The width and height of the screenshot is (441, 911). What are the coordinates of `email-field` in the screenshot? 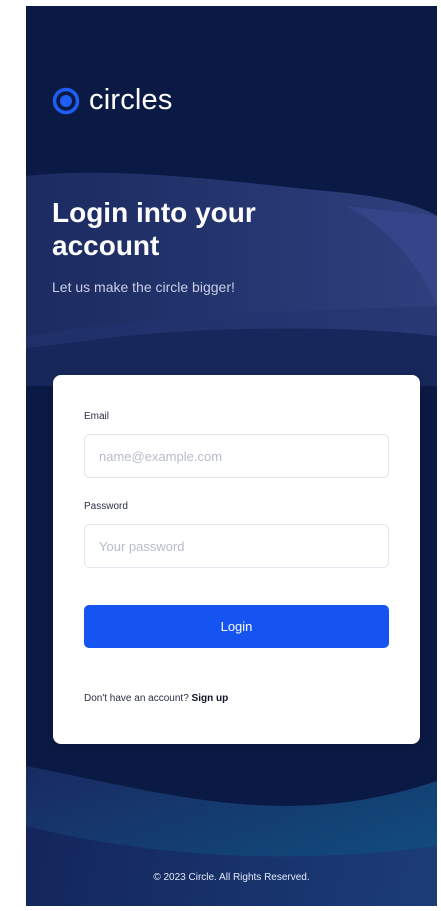 It's located at (236, 456).